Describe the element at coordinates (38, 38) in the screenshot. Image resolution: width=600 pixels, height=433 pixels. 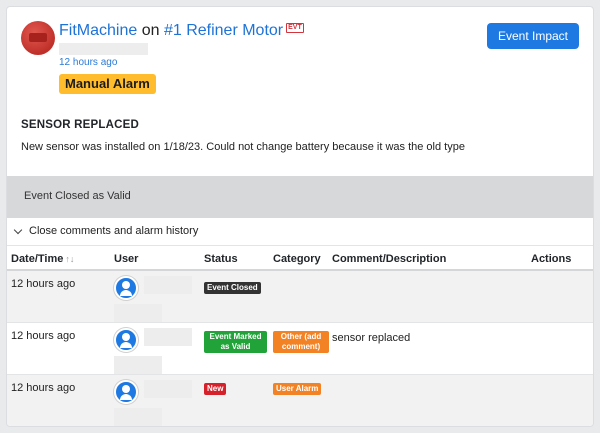
I see `device-avatar` at that location.